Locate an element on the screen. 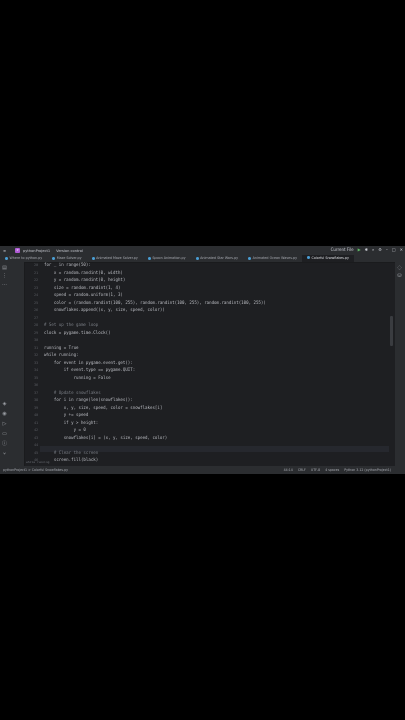  line-number: 43 is located at coordinates (36, 437).